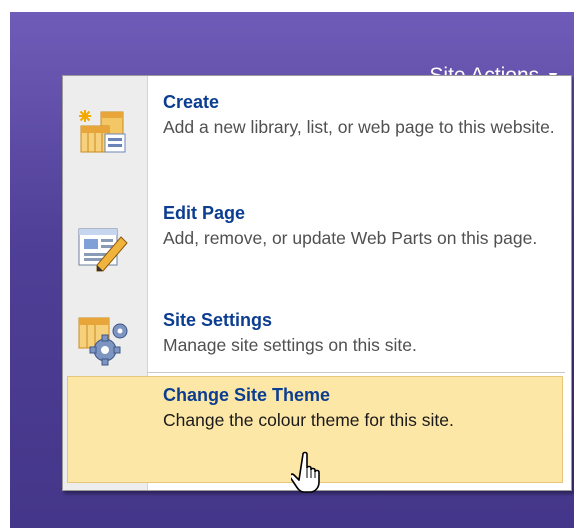 Image resolution: width=574 pixels, height=528 pixels. What do you see at coordinates (191, 102) in the screenshot?
I see `menu-item-title: Create` at bounding box center [191, 102].